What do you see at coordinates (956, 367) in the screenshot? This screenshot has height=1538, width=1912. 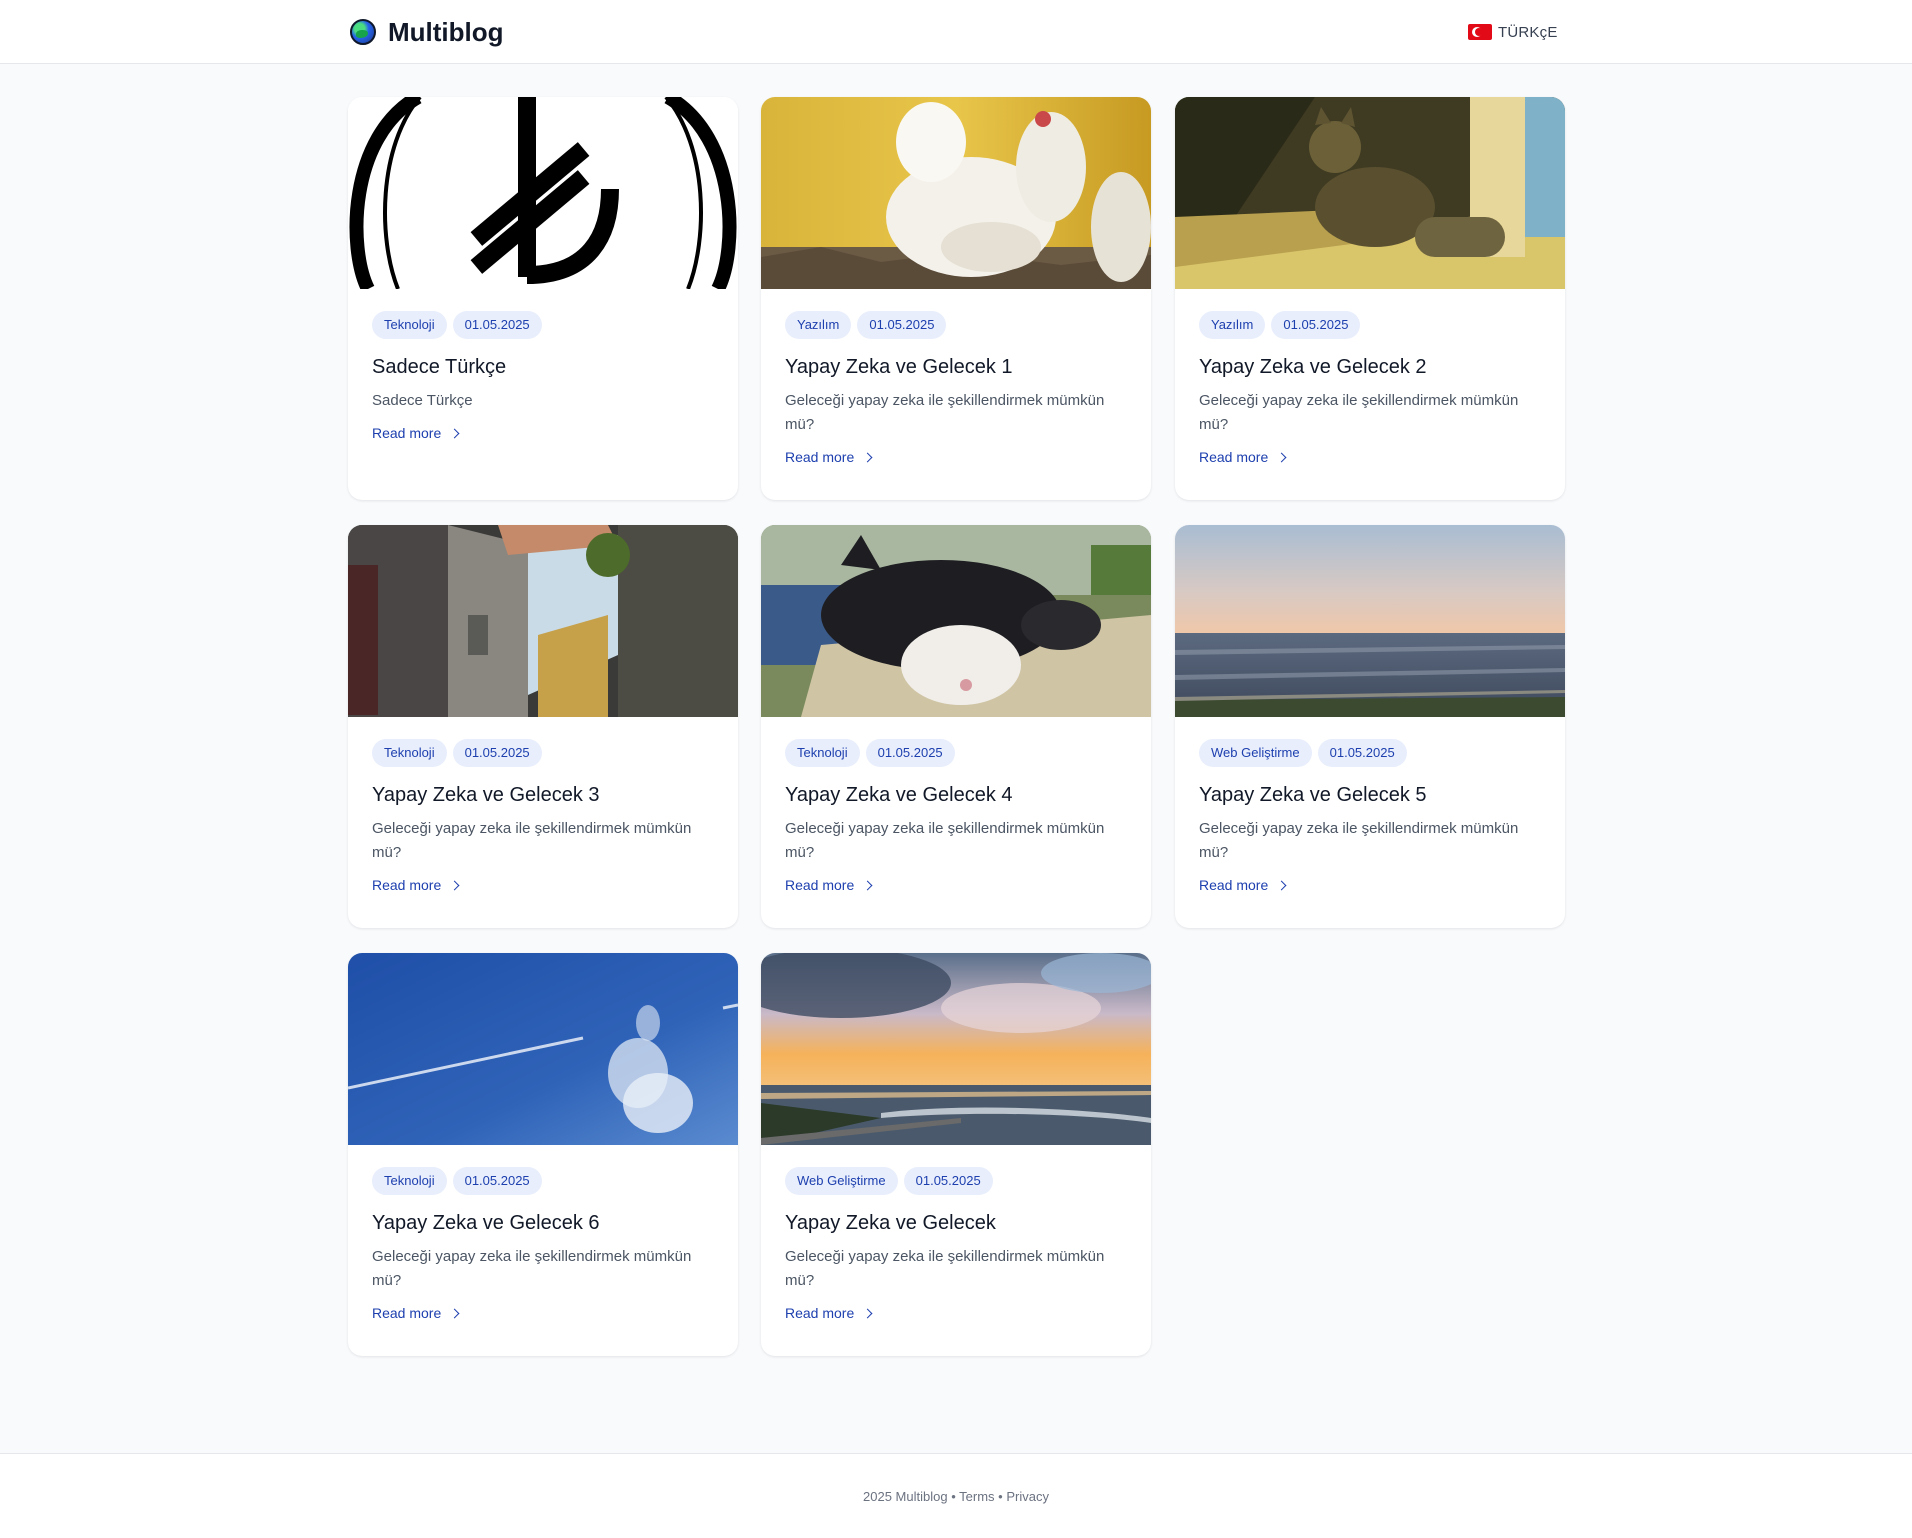 I see `post-title: Yapay Zeka ve Gelecek 1` at bounding box center [956, 367].